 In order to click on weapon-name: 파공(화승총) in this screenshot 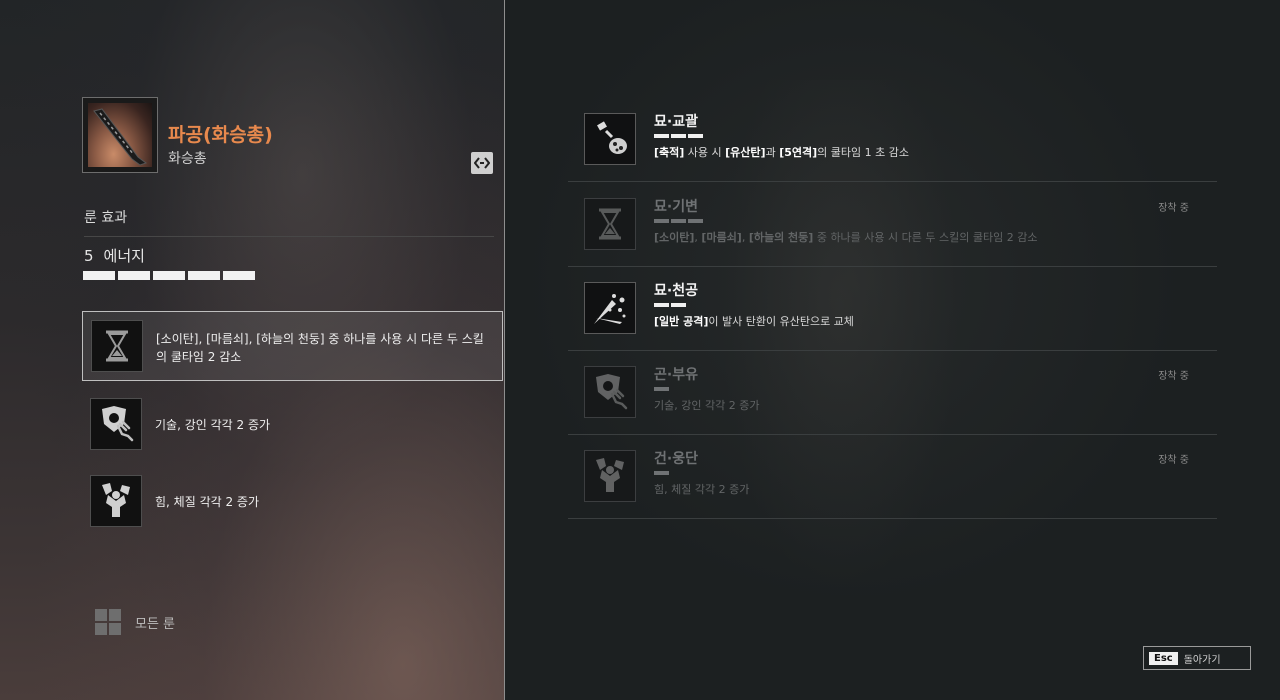, I will do `click(220, 135)`.